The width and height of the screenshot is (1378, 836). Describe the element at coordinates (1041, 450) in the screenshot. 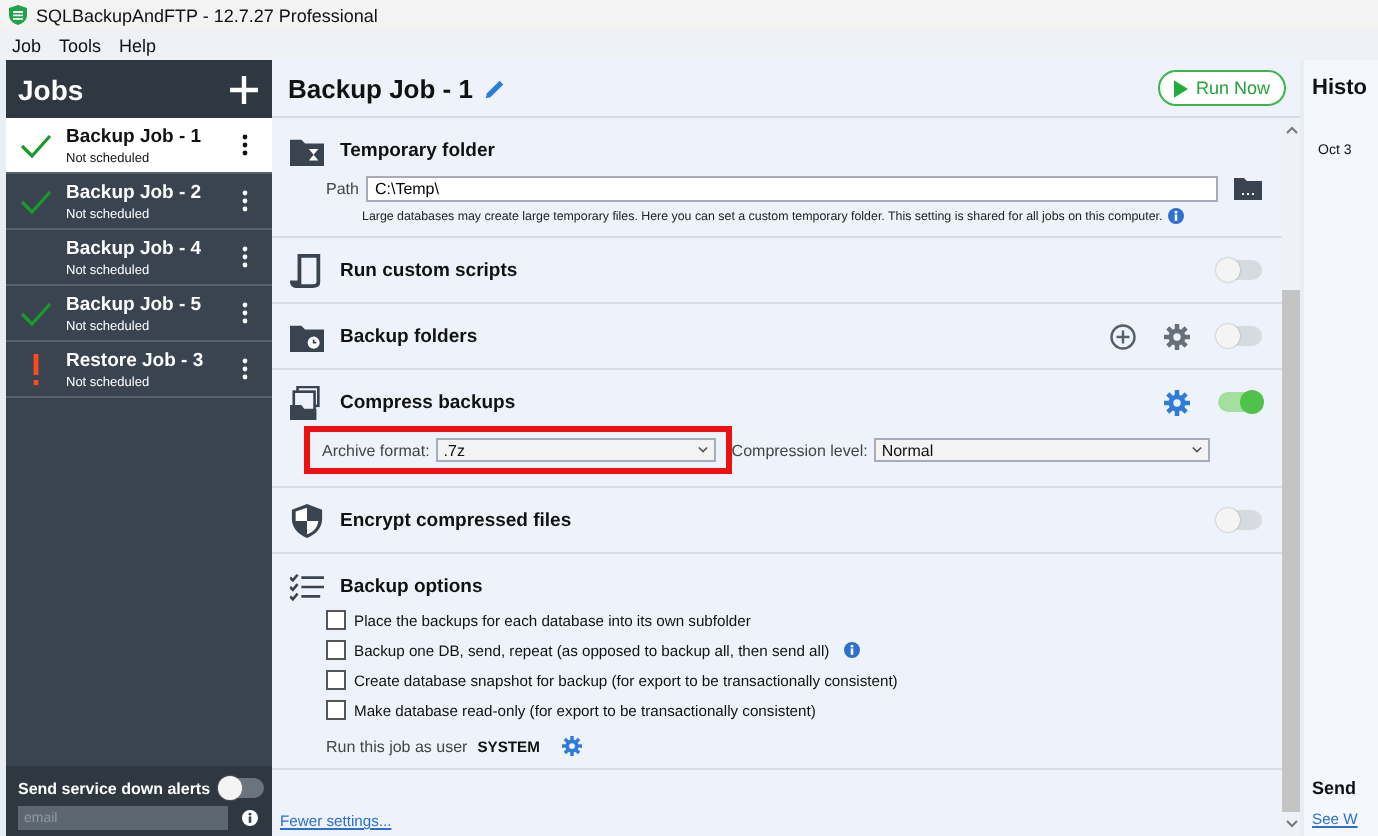

I see `compression-level-dropdown: Normal` at that location.